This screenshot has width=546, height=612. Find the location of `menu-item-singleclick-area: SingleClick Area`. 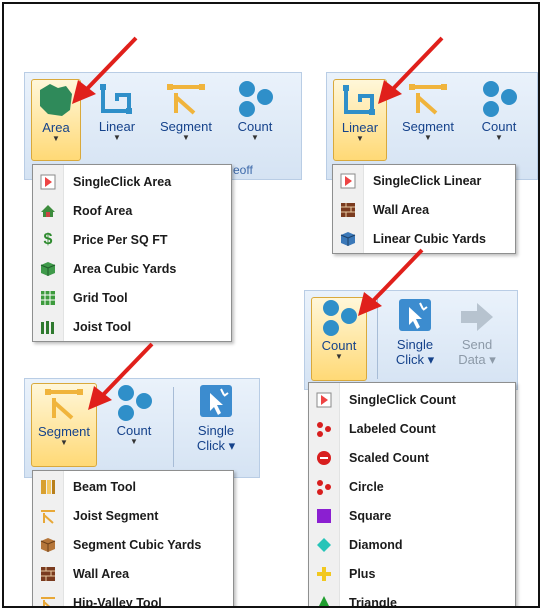

menu-item-singleclick-area: SingleClick Area is located at coordinates (132, 181).